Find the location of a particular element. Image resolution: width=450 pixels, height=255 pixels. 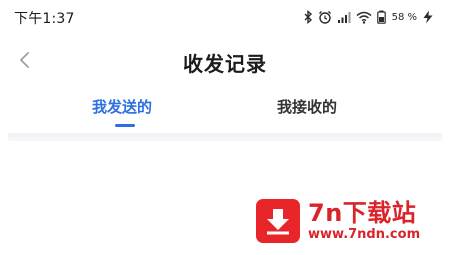

download-logo-icon is located at coordinates (278, 221).